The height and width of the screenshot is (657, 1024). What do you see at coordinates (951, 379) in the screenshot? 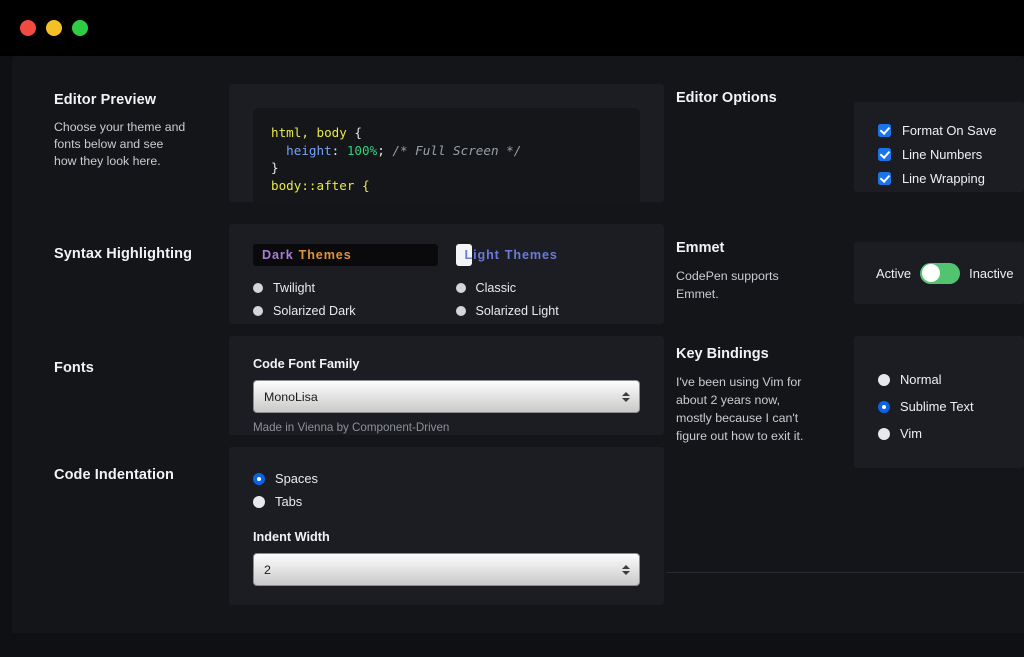
I see `keybinding-option-normal: Normal` at bounding box center [951, 379].